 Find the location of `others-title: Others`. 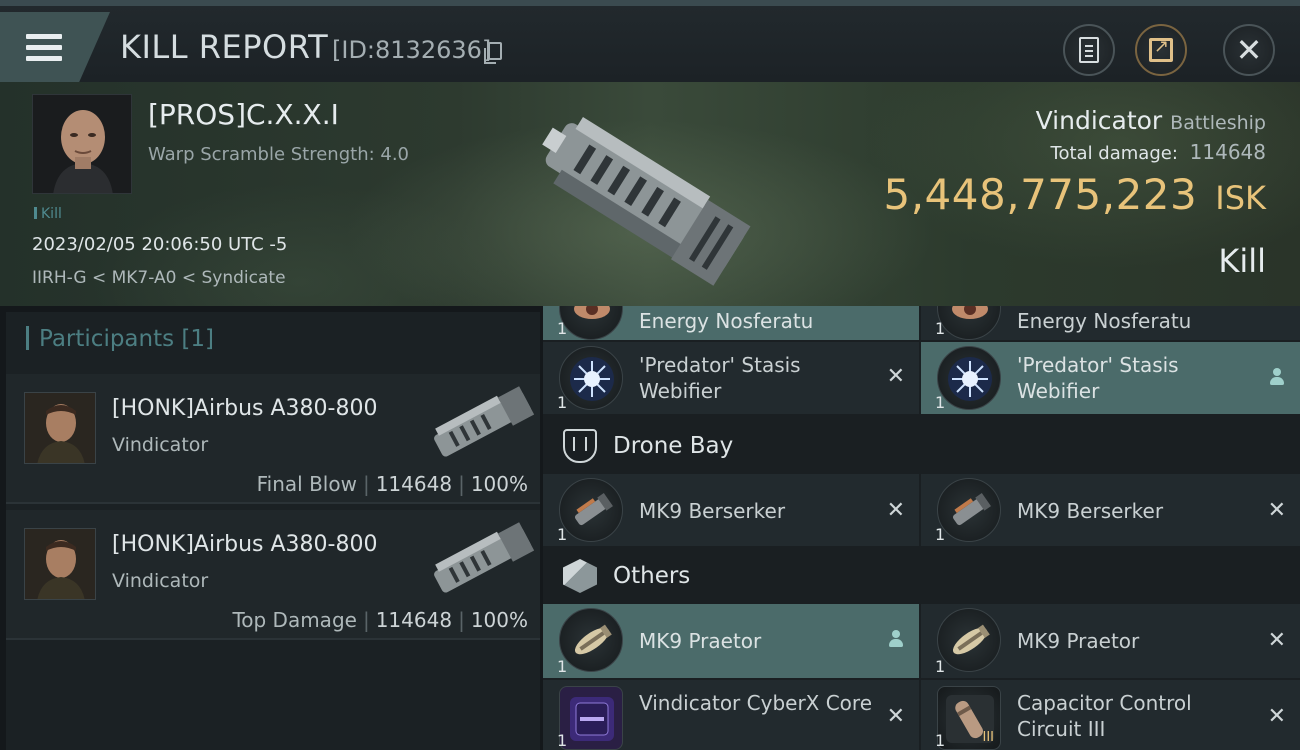

others-title: Others is located at coordinates (652, 576).